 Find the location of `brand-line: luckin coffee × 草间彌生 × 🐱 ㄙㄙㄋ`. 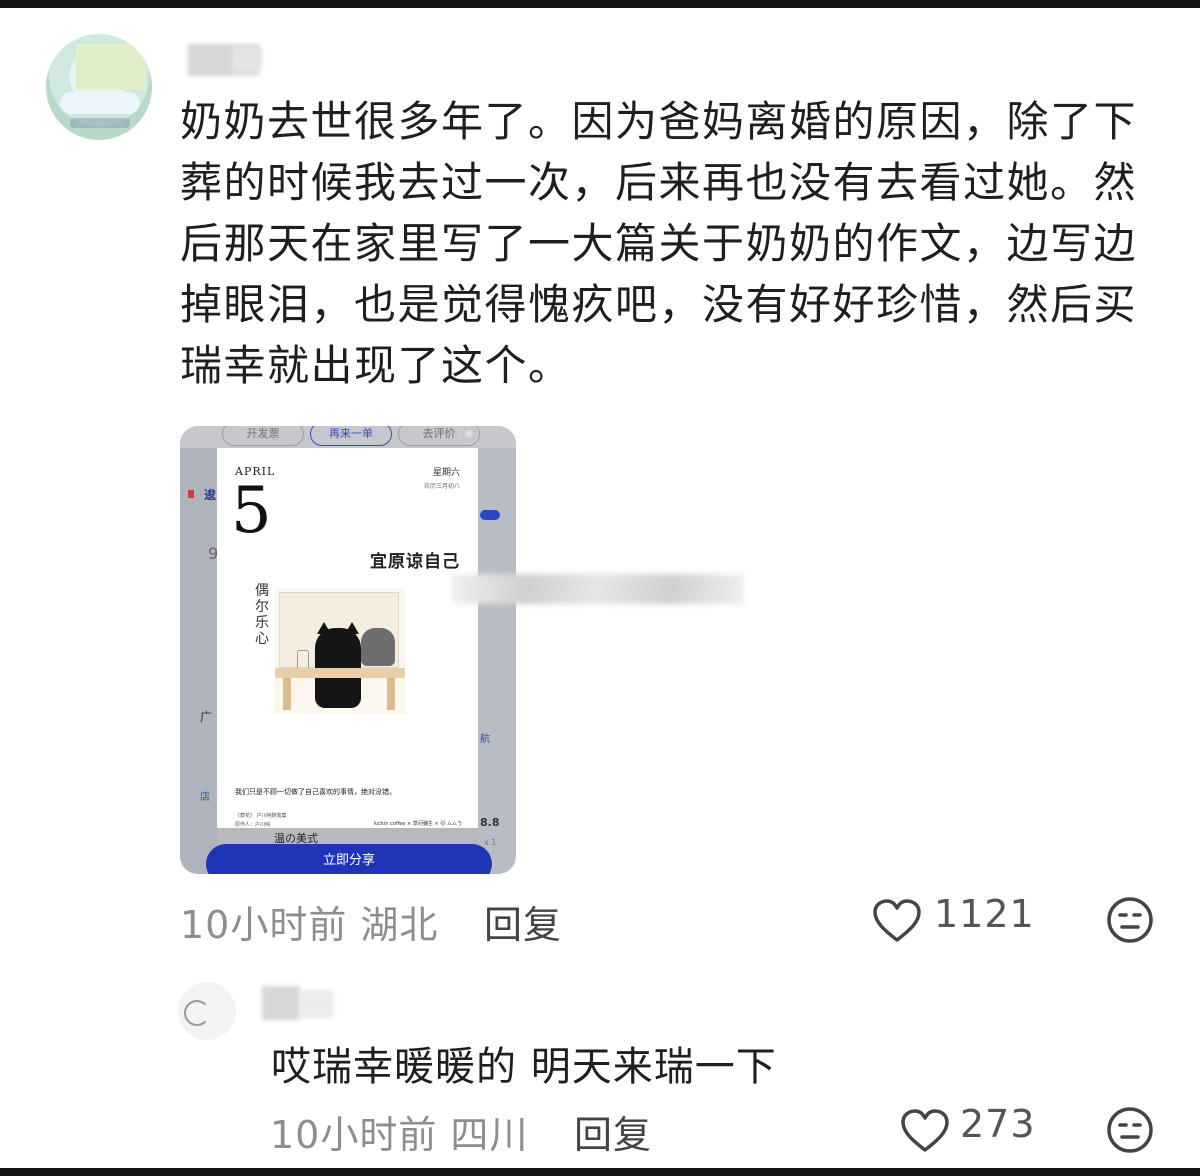

brand-line: luckin coffee × 草间彌生 × 🐱 ㄙㄙㄋ is located at coordinates (417, 824).